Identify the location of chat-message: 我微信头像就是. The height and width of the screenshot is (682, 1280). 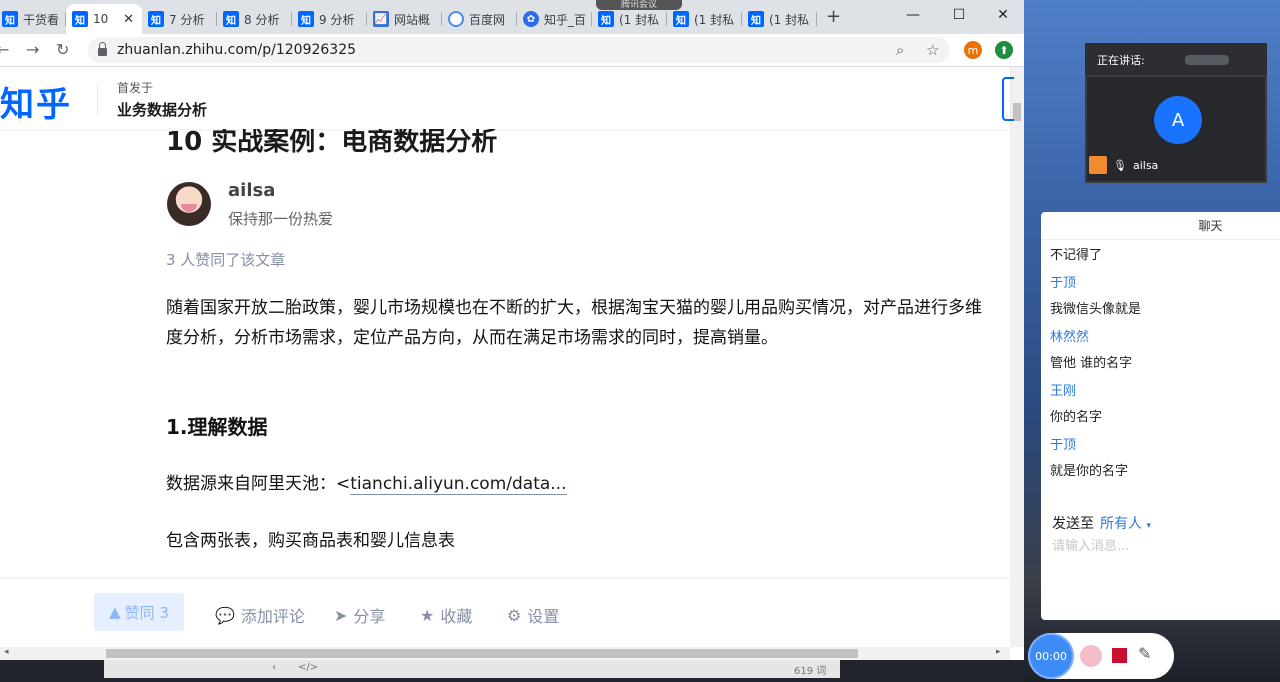
(1096, 309).